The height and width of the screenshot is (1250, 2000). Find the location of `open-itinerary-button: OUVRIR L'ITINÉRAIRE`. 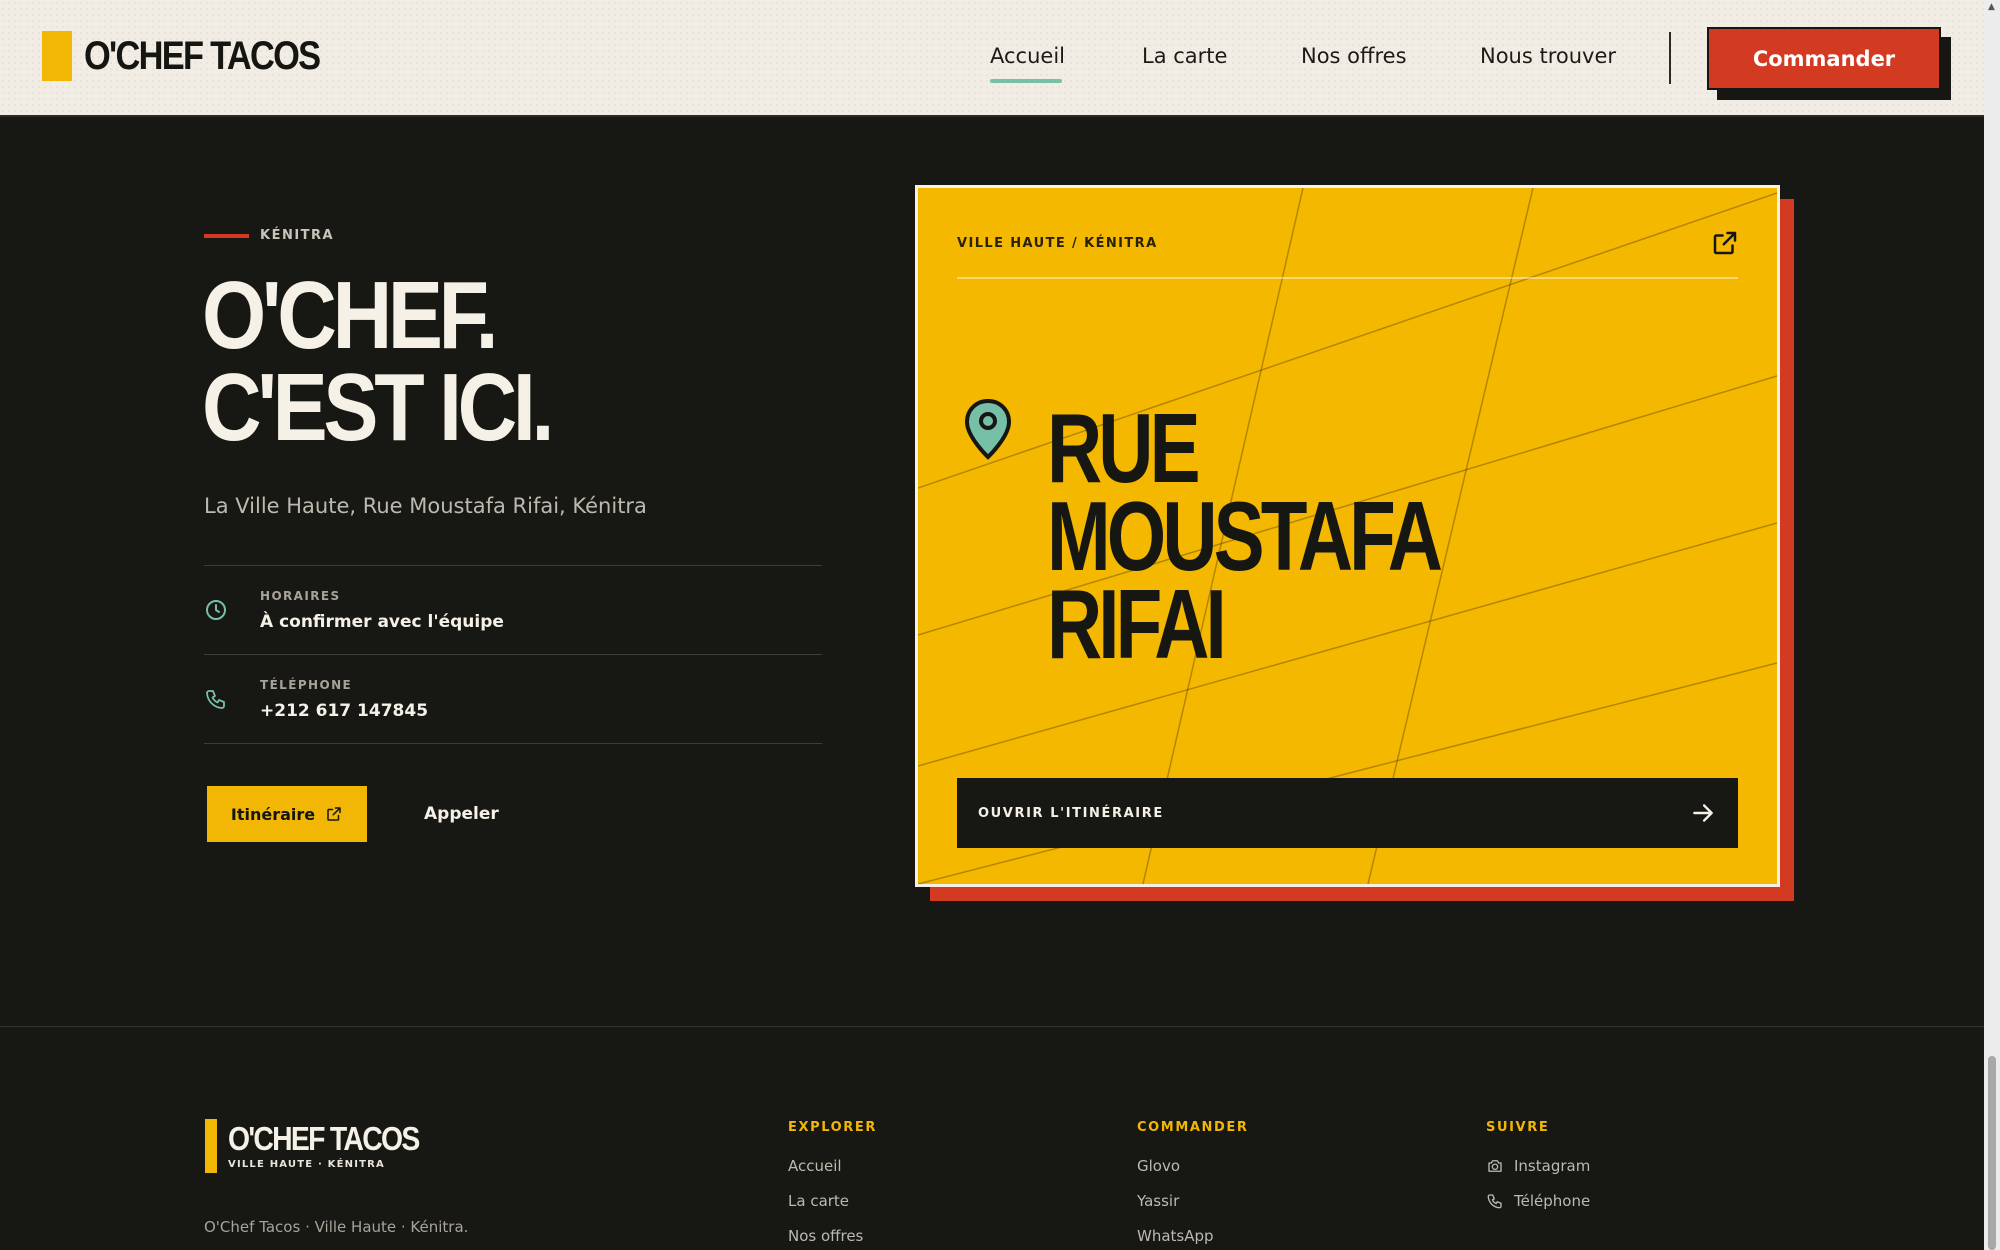

open-itinerary-button: OUVRIR L'ITINÉRAIRE is located at coordinates (1347, 813).